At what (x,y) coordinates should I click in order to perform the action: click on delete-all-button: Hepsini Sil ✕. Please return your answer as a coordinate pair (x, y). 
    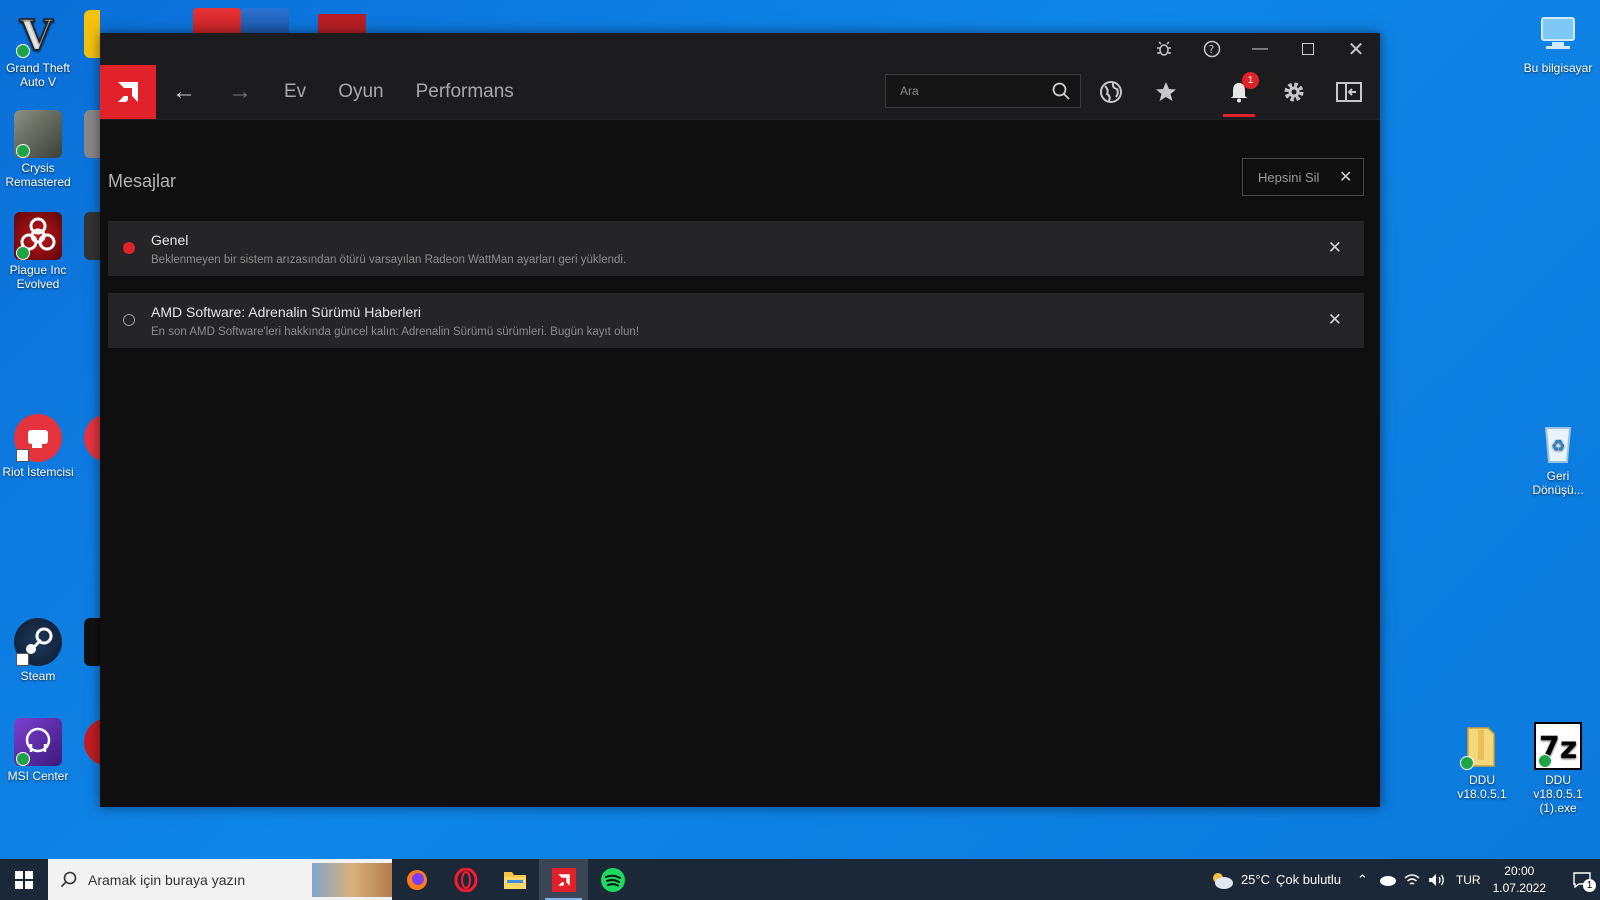
    Looking at the image, I should click on (1303, 177).